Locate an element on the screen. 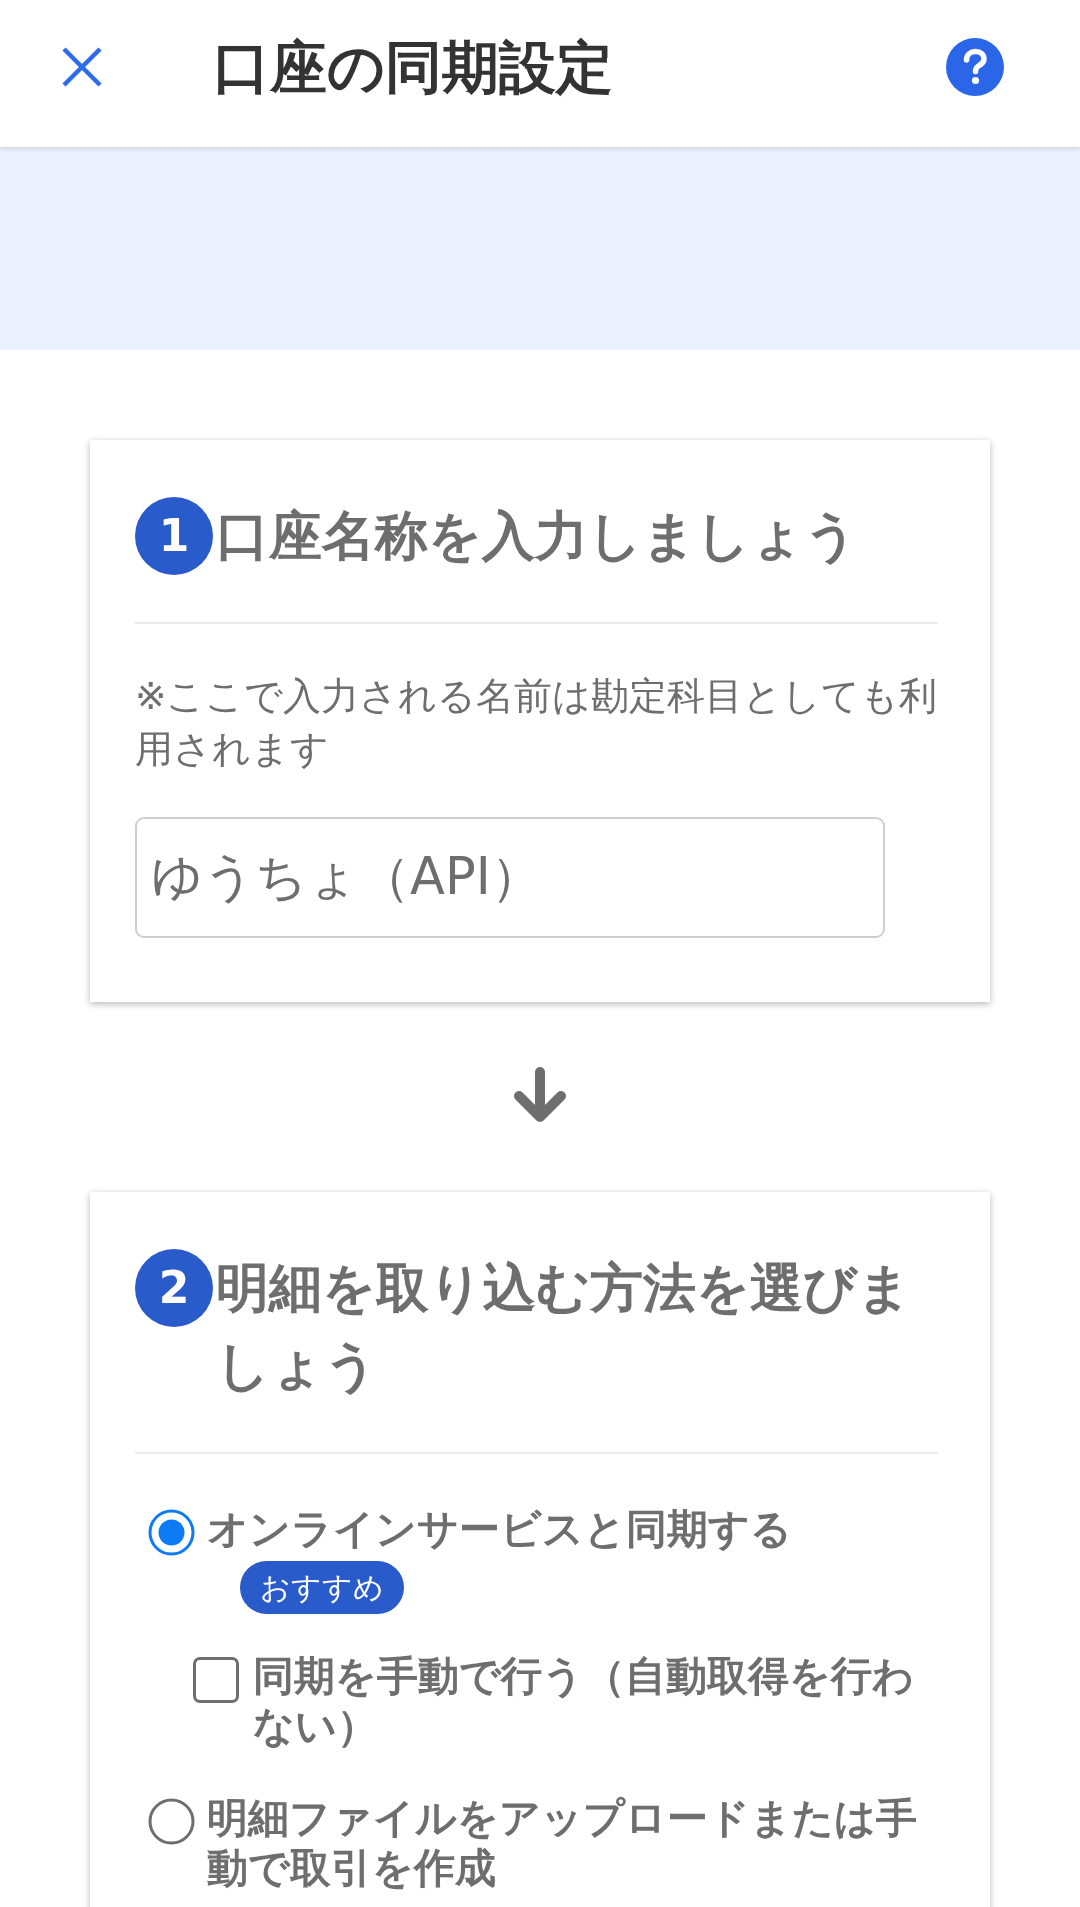 The image size is (1080, 1907). option-label: 明細ファイルをアップロードまたは手動で取引を作成 is located at coordinates (562, 1843).